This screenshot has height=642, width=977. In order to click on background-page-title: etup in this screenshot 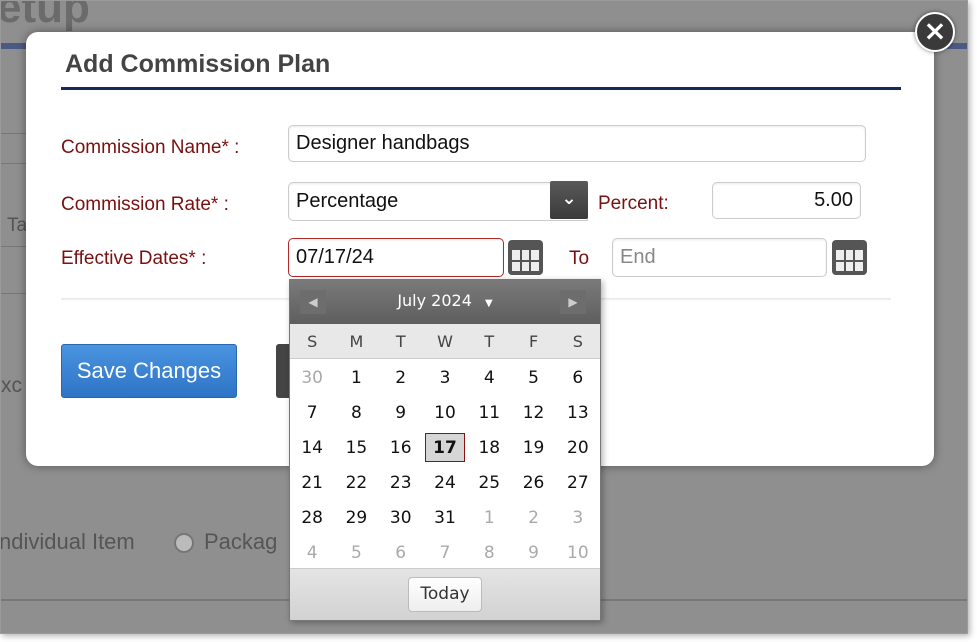, I will do `click(45, 16)`.